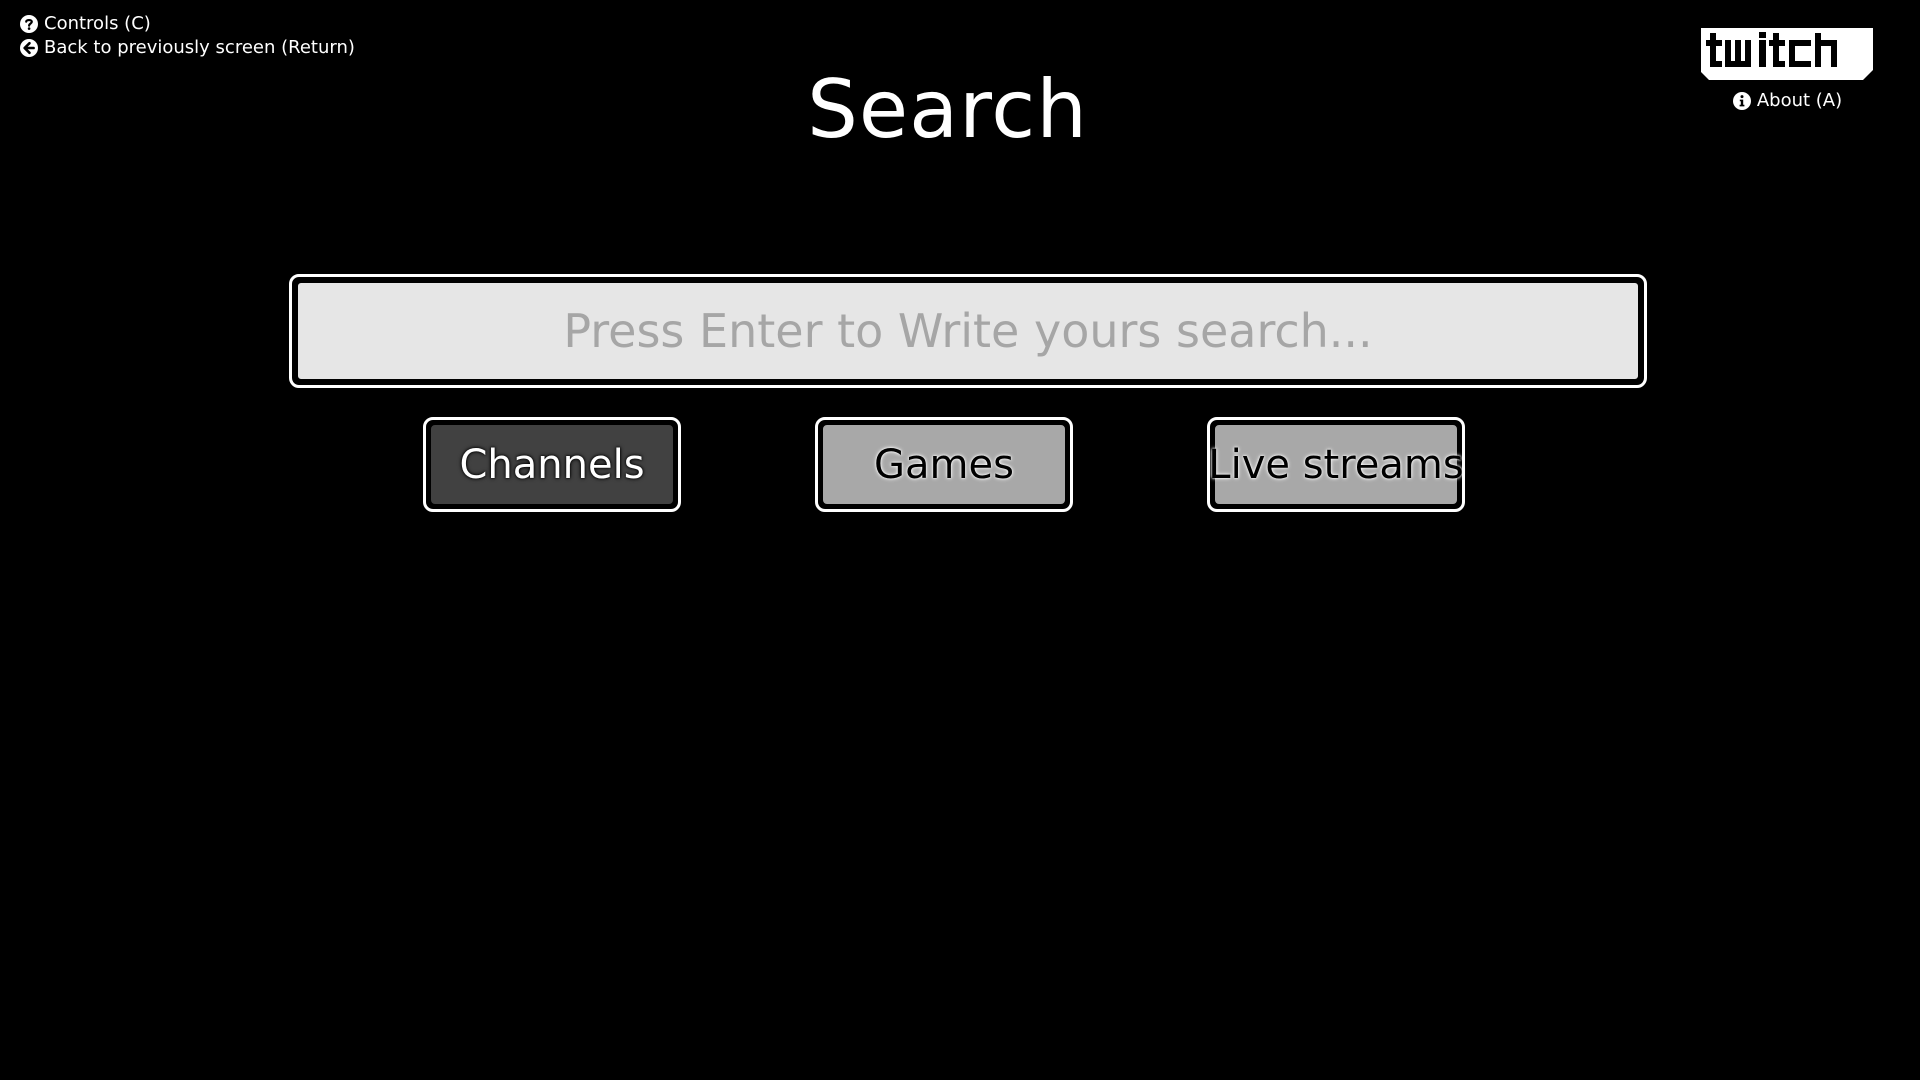  I want to click on about-hint: About (A), so click(1787, 101).